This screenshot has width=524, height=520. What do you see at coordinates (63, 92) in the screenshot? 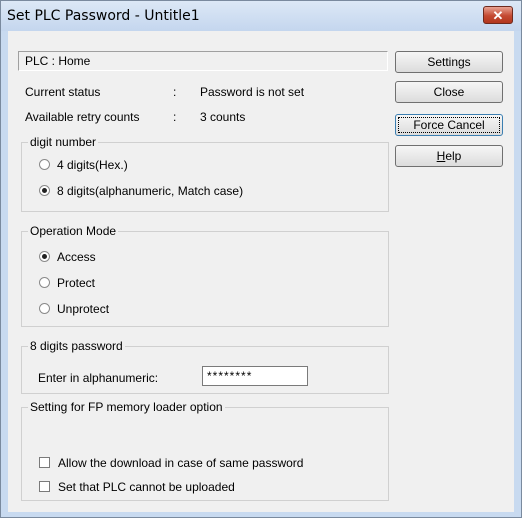
I see `current-status-label: Current status` at bounding box center [63, 92].